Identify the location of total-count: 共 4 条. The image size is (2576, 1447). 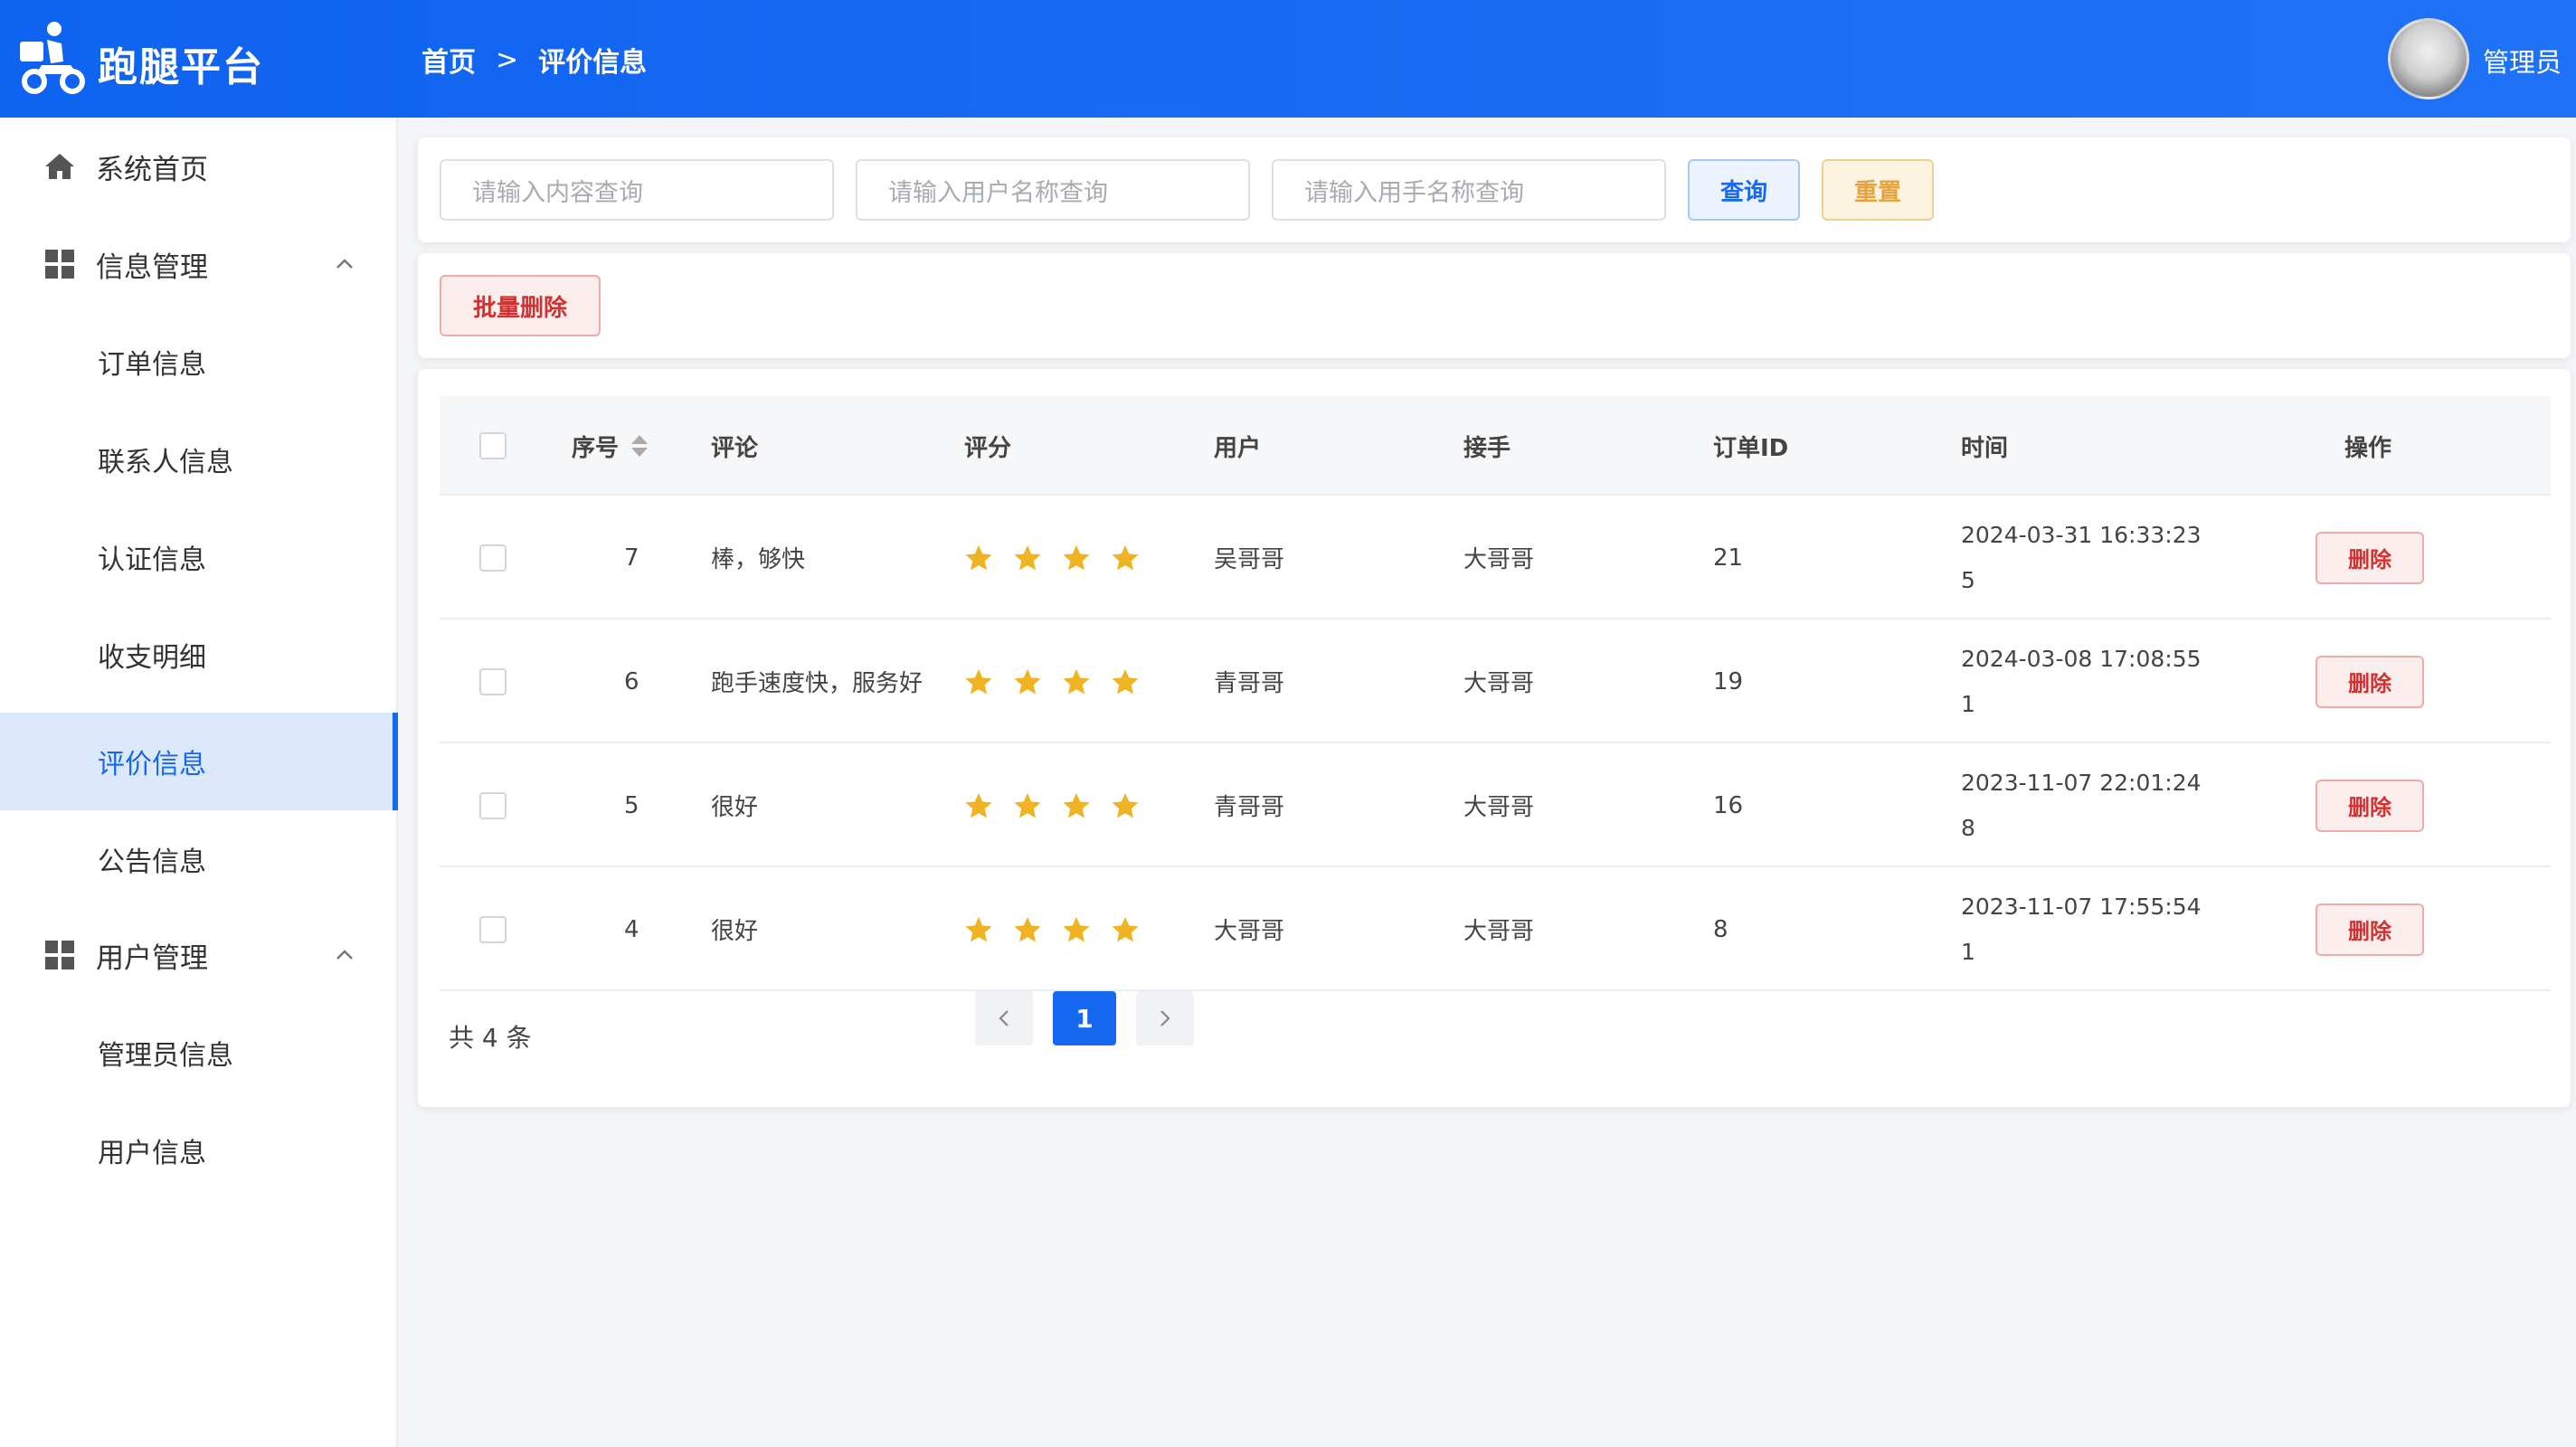
(490, 1038).